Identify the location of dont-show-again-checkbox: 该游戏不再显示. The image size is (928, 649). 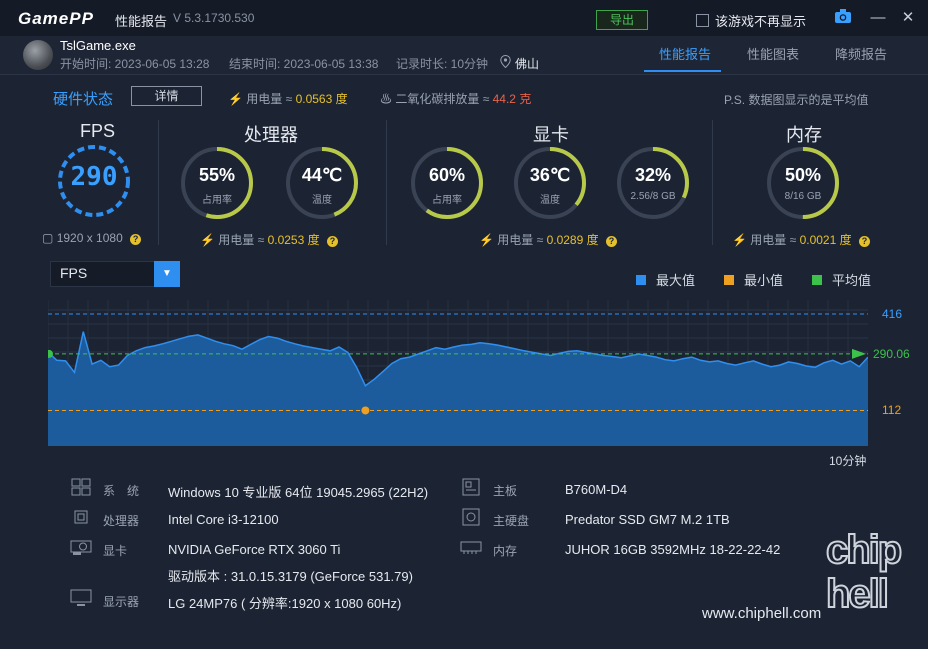
(751, 20).